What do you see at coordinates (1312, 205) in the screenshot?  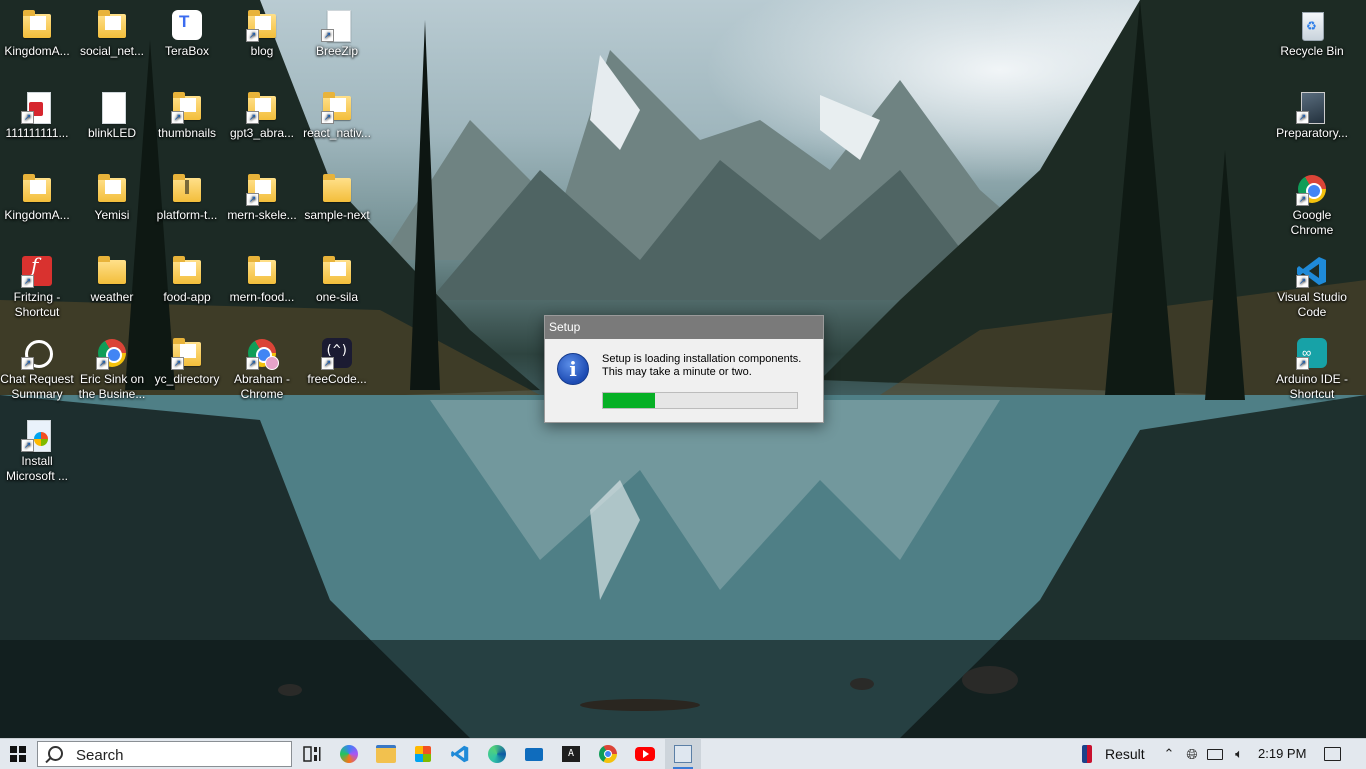 I see `desktop-icon-google-chrome: ↗ Google Chrome` at bounding box center [1312, 205].